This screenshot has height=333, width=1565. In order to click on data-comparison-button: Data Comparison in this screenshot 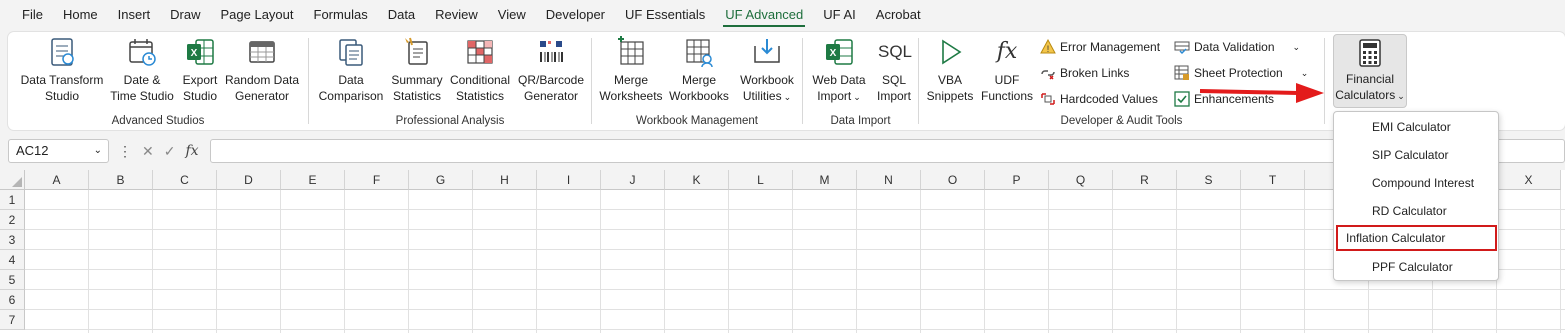, I will do `click(351, 70)`.